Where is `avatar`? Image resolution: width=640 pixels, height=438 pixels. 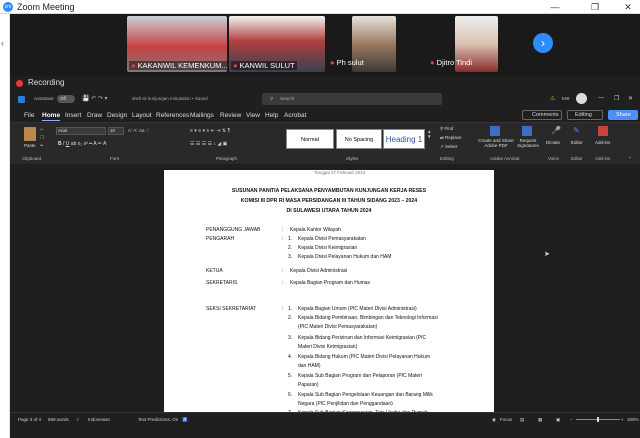
avatar is located at coordinates (581, 98).